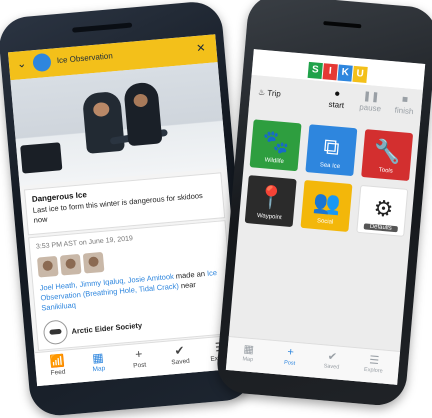 The image size is (432, 418). I want to click on tile-tools: 🔧 Tools, so click(387, 155).